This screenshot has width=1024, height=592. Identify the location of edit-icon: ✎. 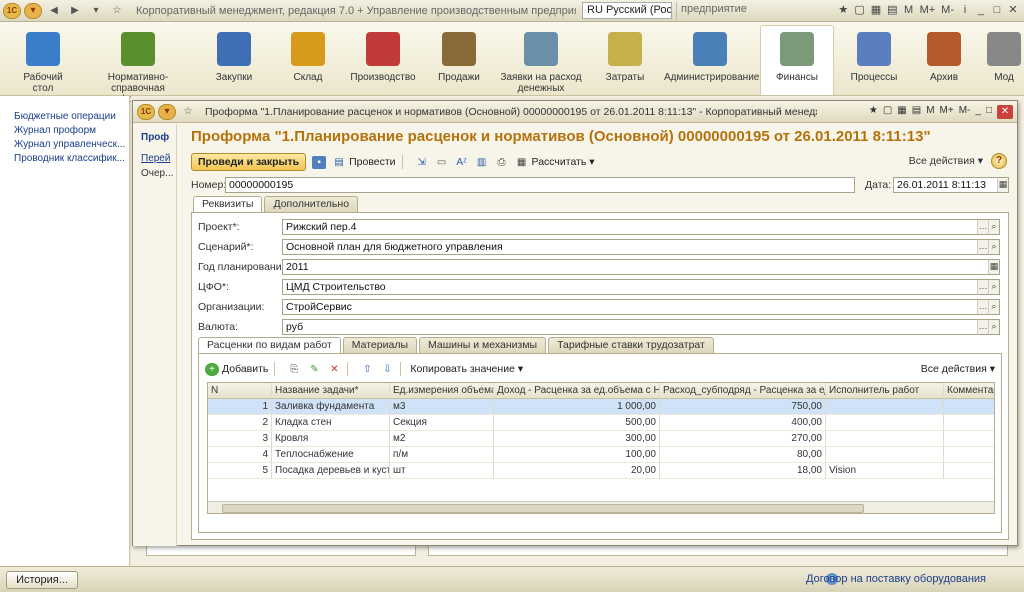
(314, 369).